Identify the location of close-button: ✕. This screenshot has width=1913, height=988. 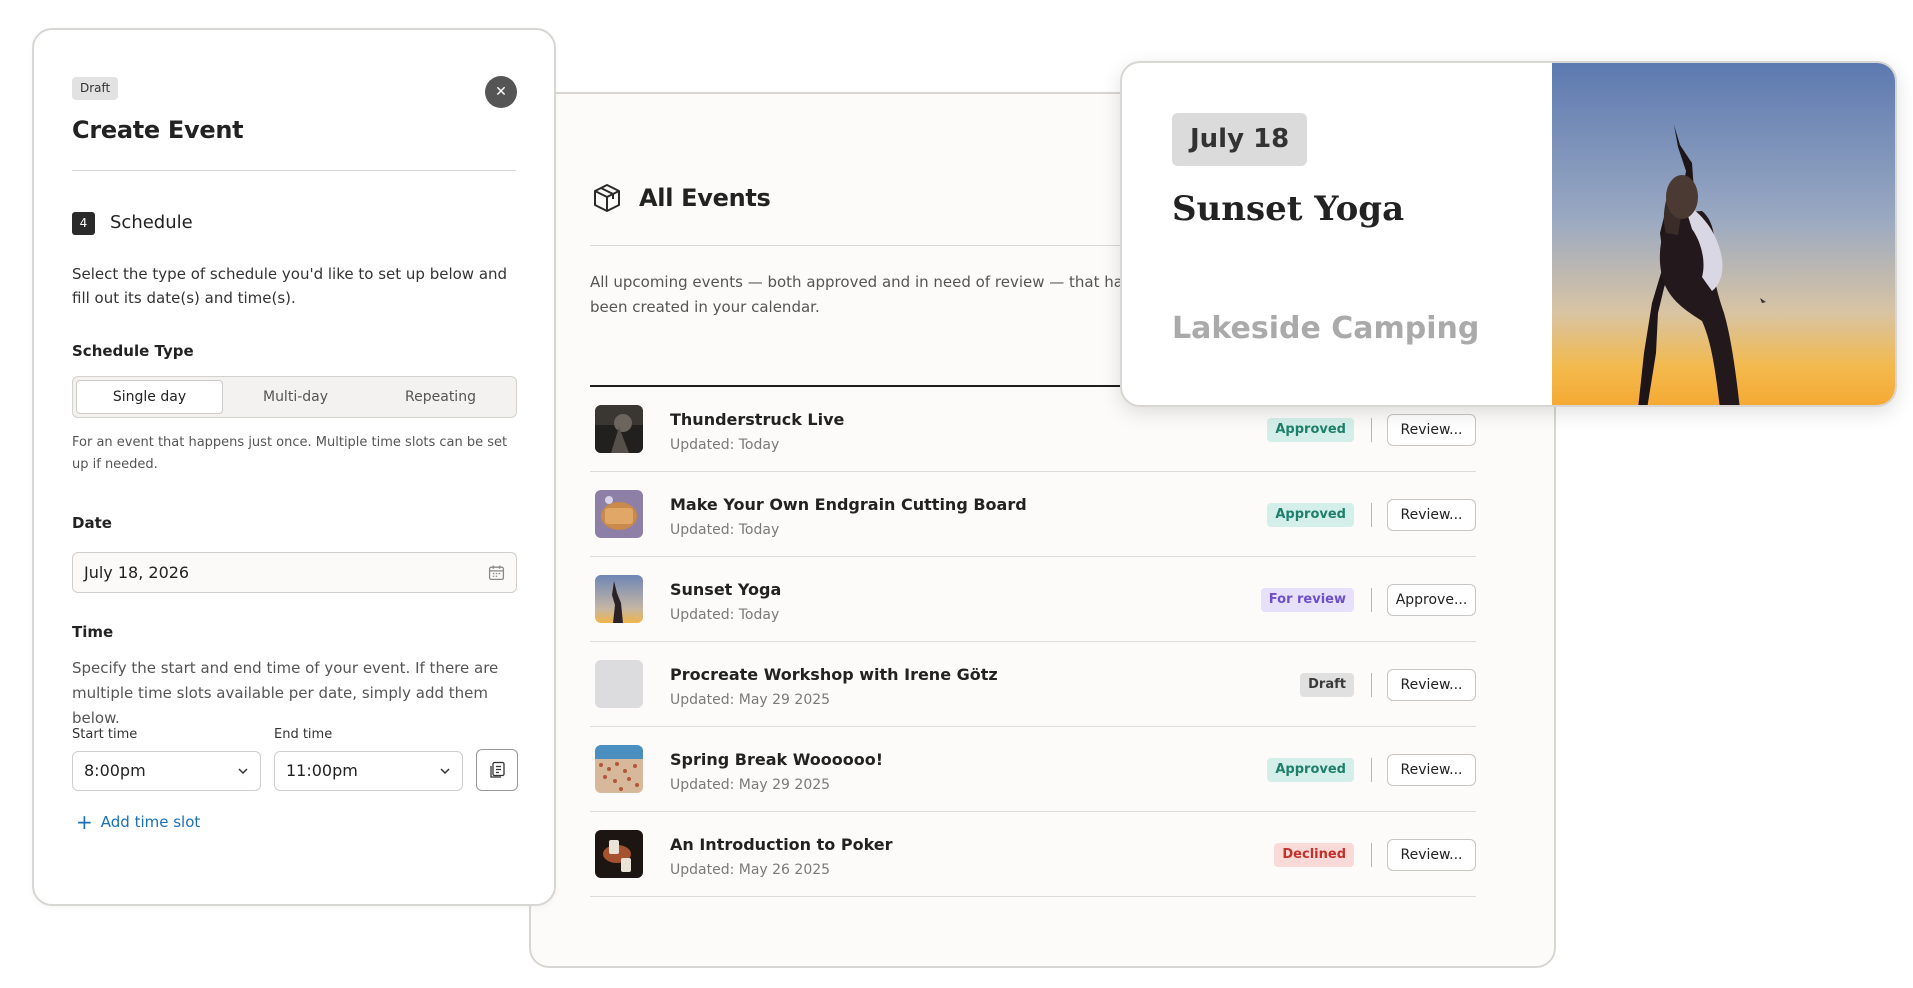
(501, 92).